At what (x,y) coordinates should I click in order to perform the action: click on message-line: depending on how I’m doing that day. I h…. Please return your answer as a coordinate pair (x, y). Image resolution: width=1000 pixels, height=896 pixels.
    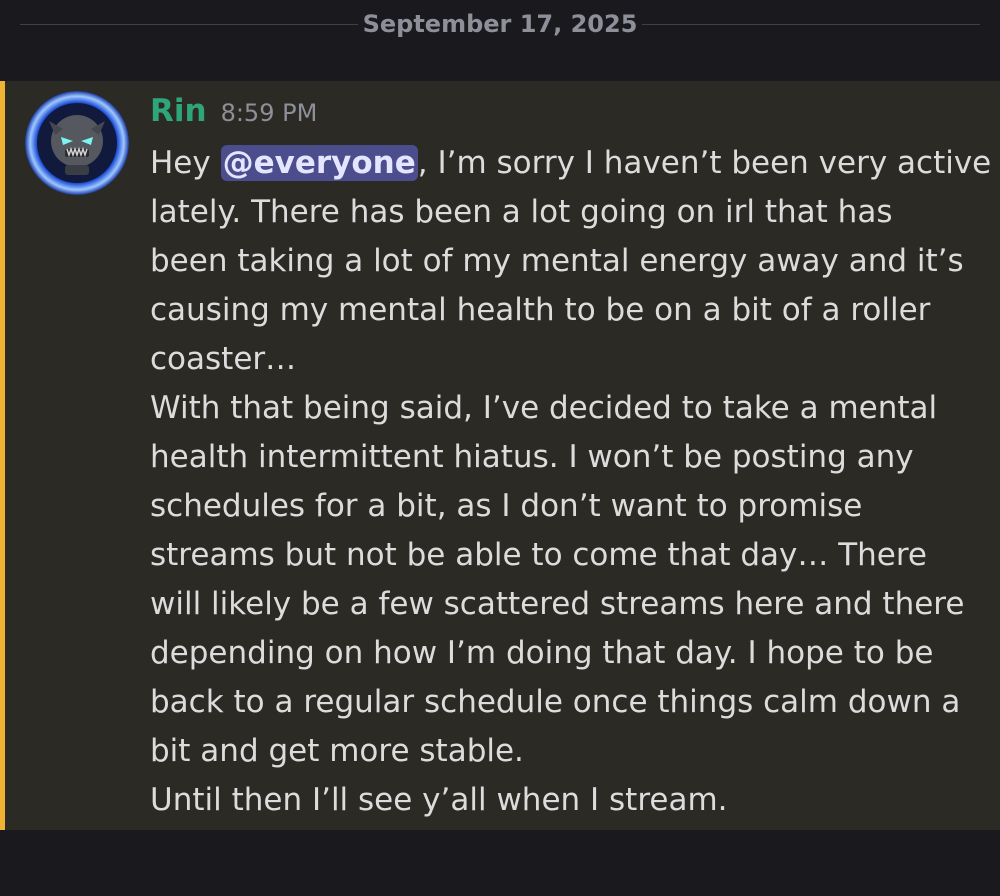
    Looking at the image, I should click on (542, 653).